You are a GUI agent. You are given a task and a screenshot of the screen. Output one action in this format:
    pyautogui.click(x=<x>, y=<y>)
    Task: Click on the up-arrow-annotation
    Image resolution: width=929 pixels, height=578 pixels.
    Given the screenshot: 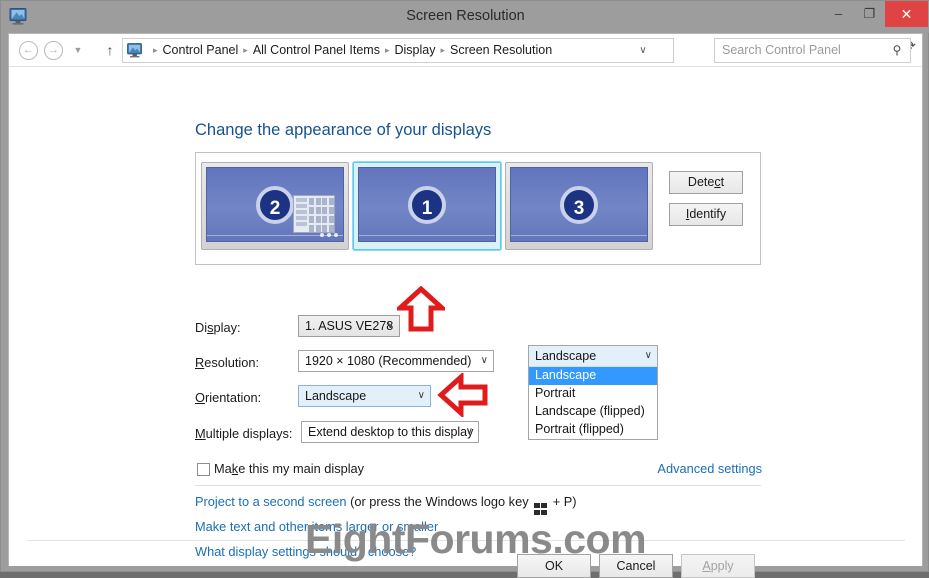 What is the action you would take?
    pyautogui.click(x=421, y=309)
    